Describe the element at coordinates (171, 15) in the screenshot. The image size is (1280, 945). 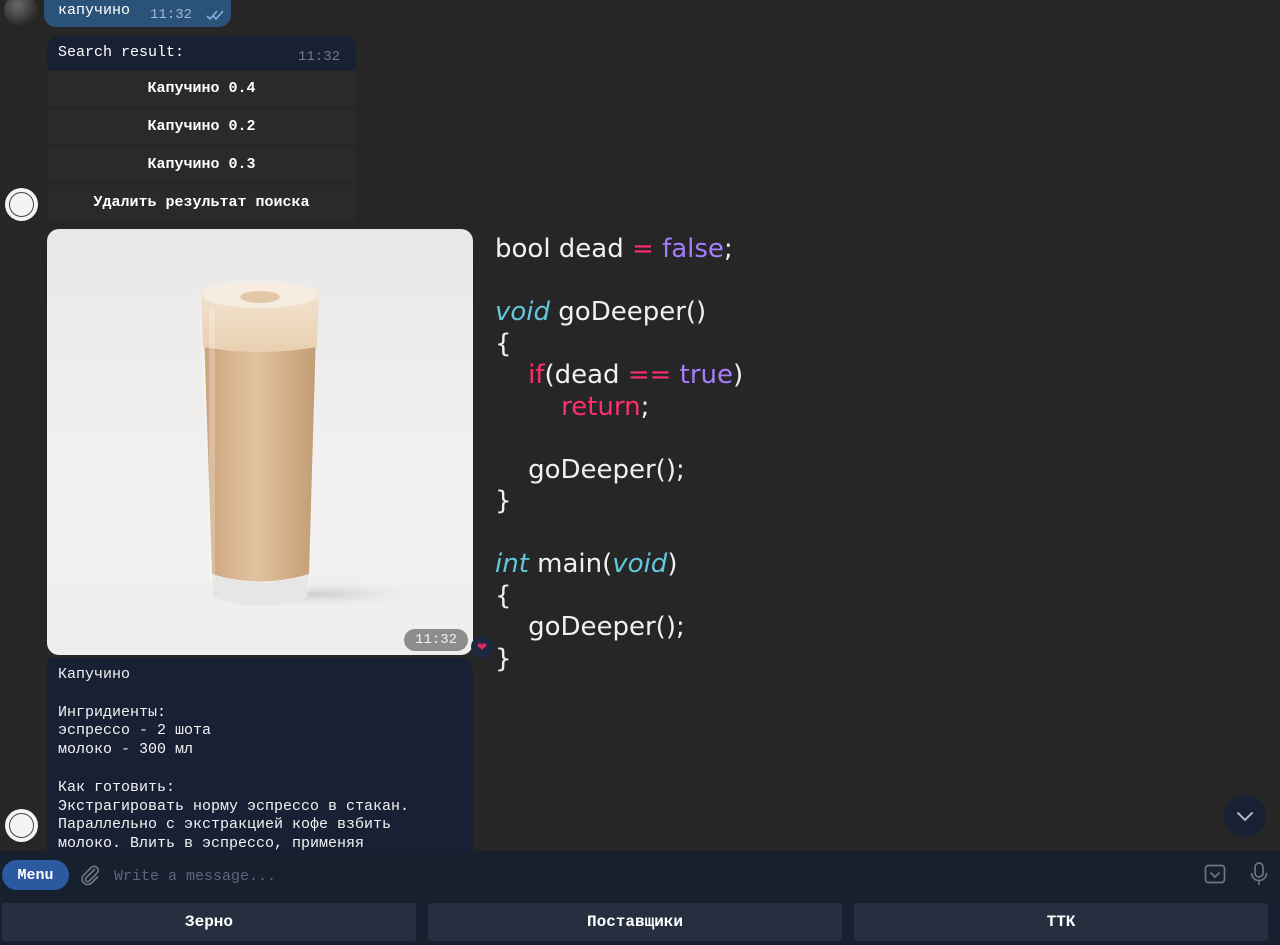
I see `outgoing-message-time: 11:32` at that location.